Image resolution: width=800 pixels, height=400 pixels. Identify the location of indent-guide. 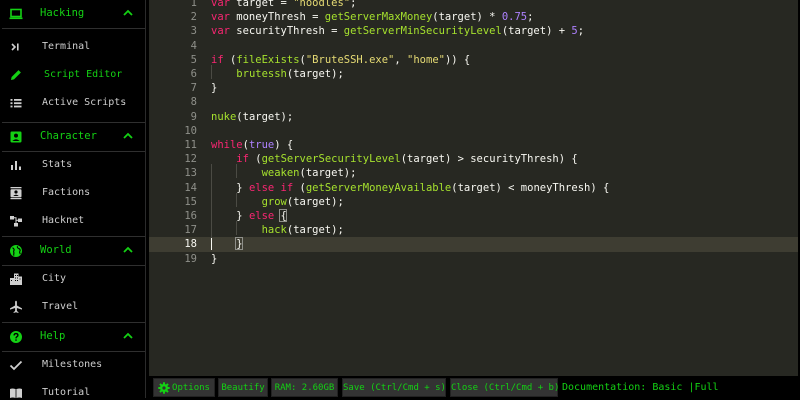
(236, 200).